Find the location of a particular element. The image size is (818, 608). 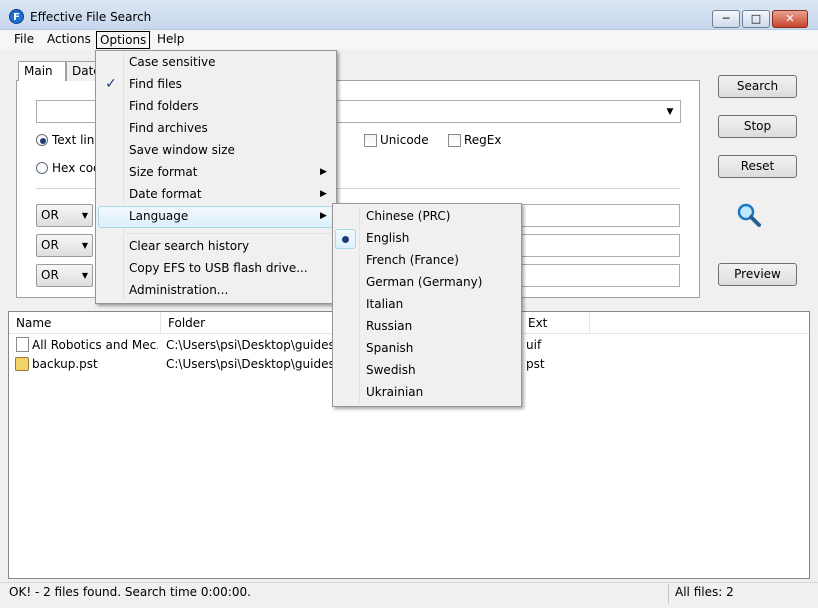

menu-item-date-format: Date format is located at coordinates (165, 194).